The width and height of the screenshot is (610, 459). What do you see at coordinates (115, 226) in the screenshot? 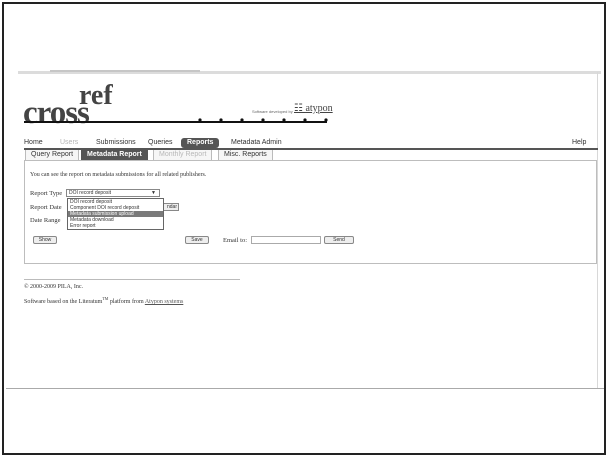
I see `dropdown-option: Error report` at bounding box center [115, 226].